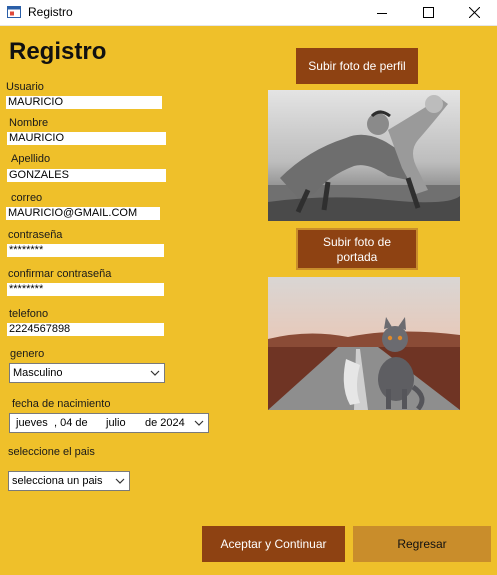 The width and height of the screenshot is (497, 575). I want to click on telefono-field: 2224567898, so click(85, 329).